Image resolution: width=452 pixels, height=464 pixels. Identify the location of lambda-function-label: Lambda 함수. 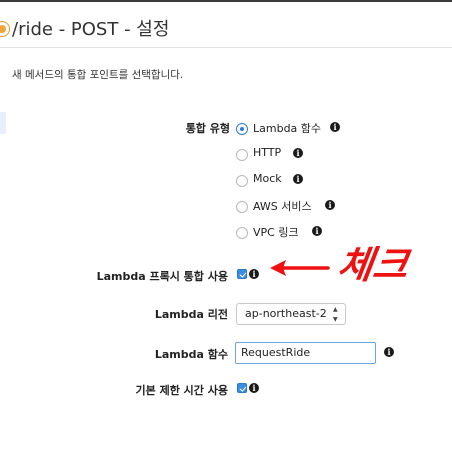
(191, 354).